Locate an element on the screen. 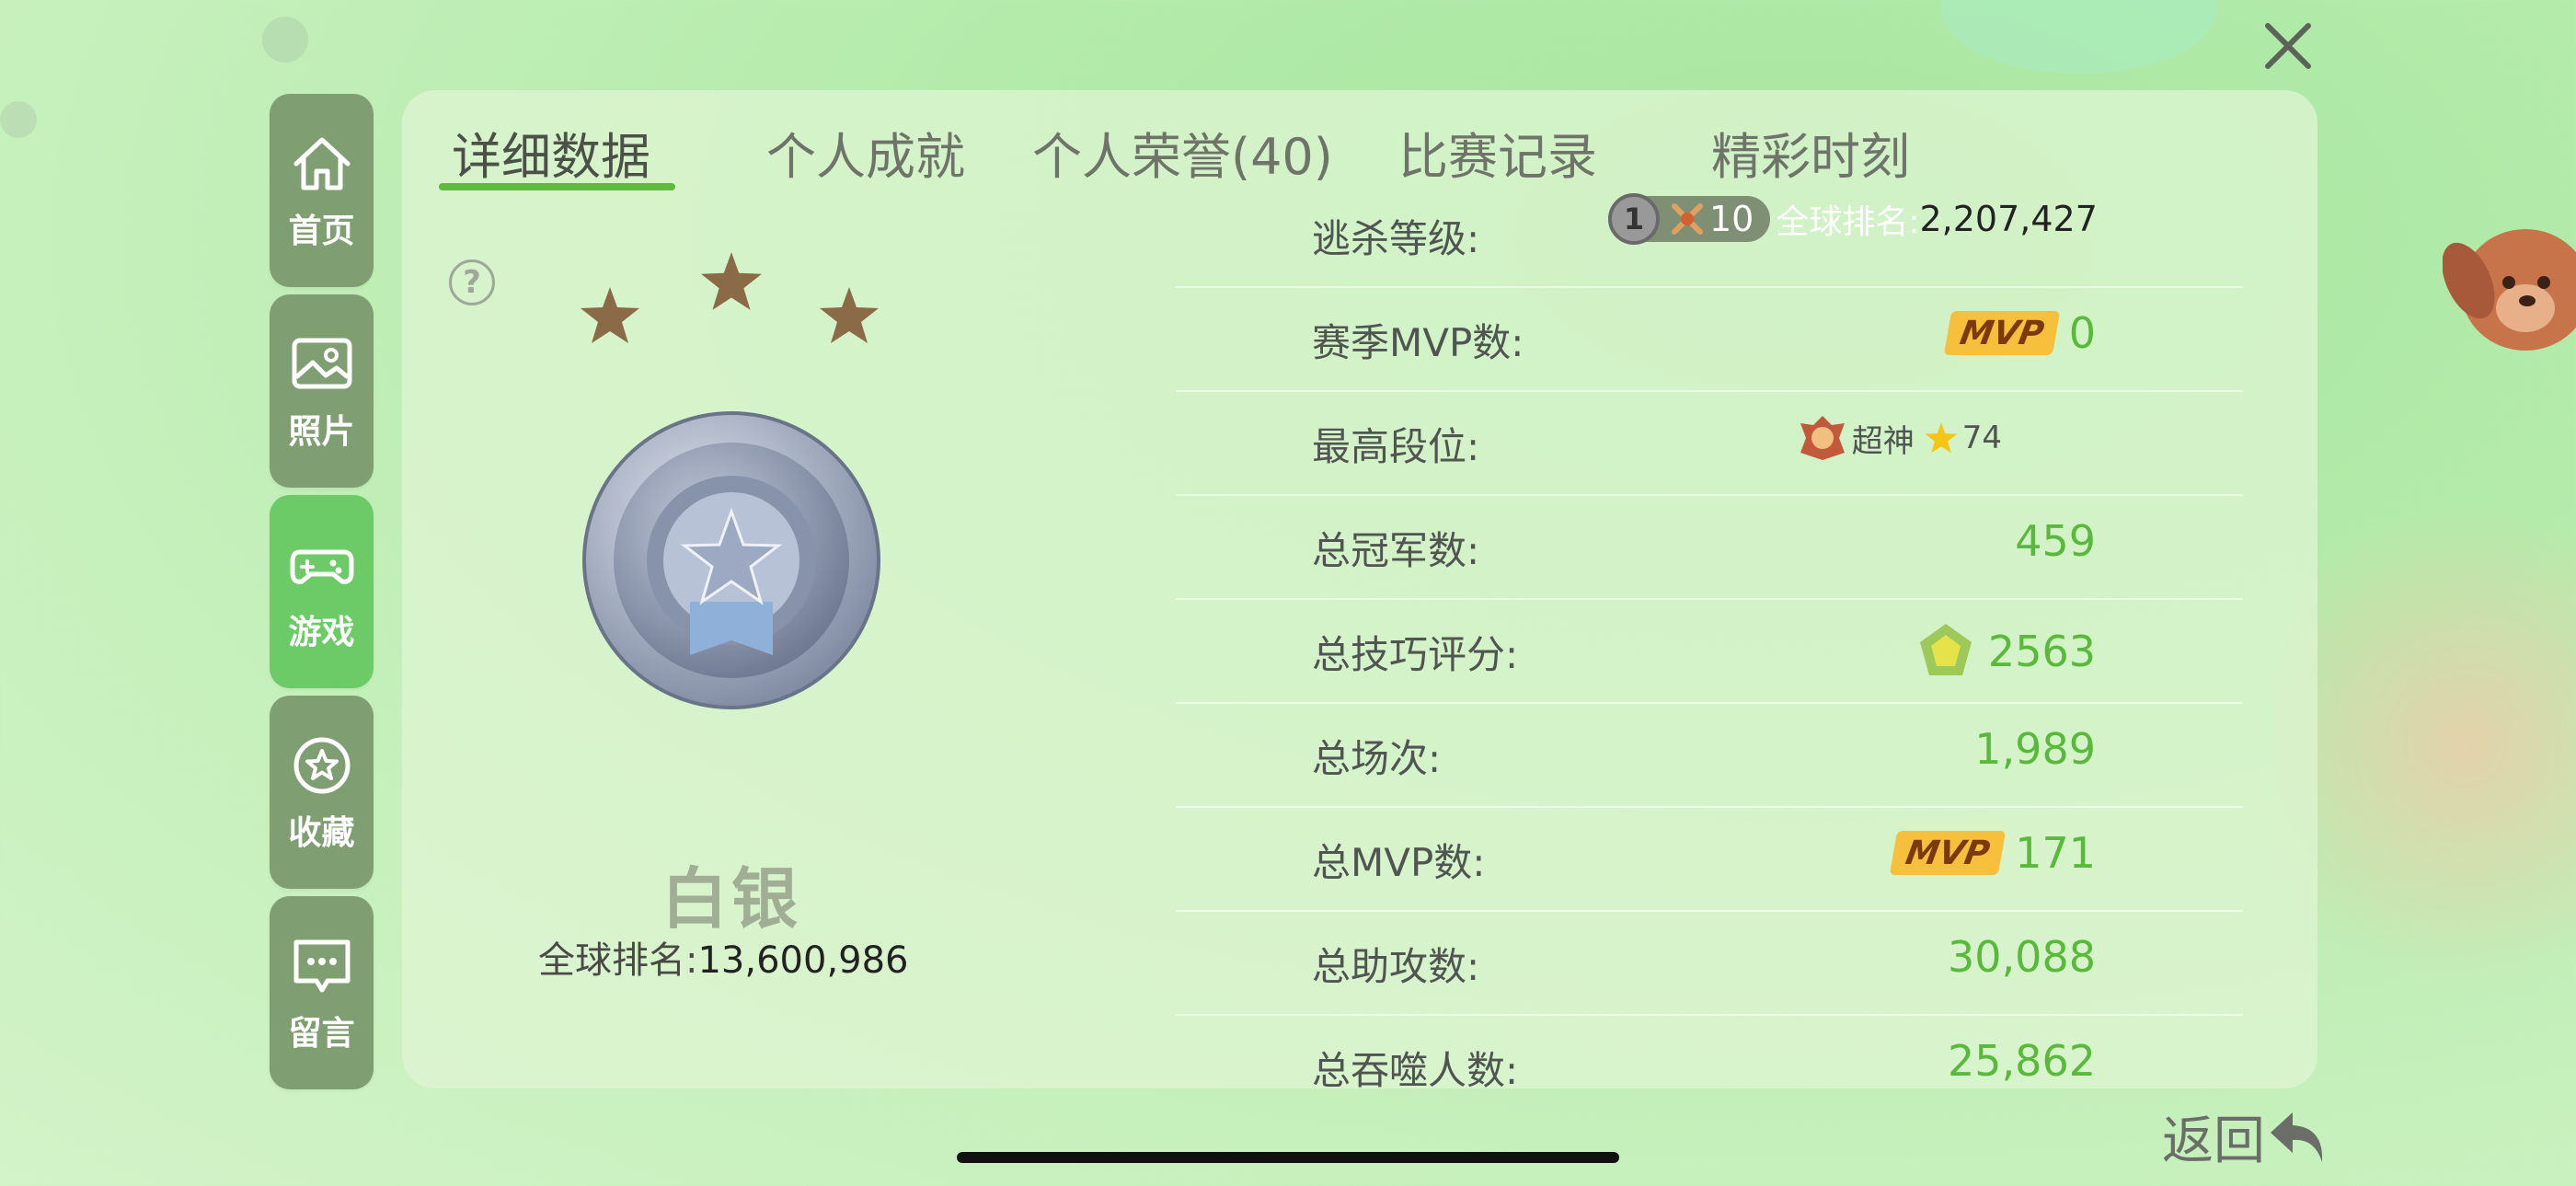  stat-row-devoured: 总吞噬人数: 25,862 is located at coordinates (1709, 1068).